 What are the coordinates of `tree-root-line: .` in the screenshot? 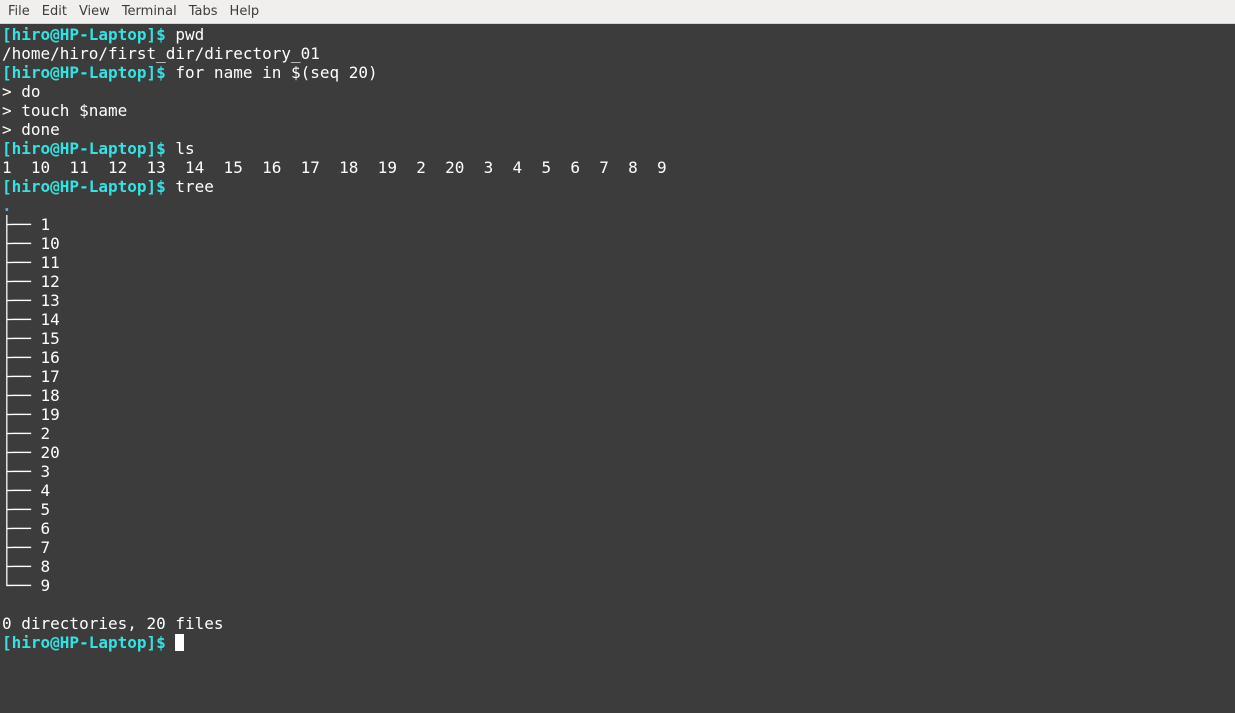 It's located at (618, 205).